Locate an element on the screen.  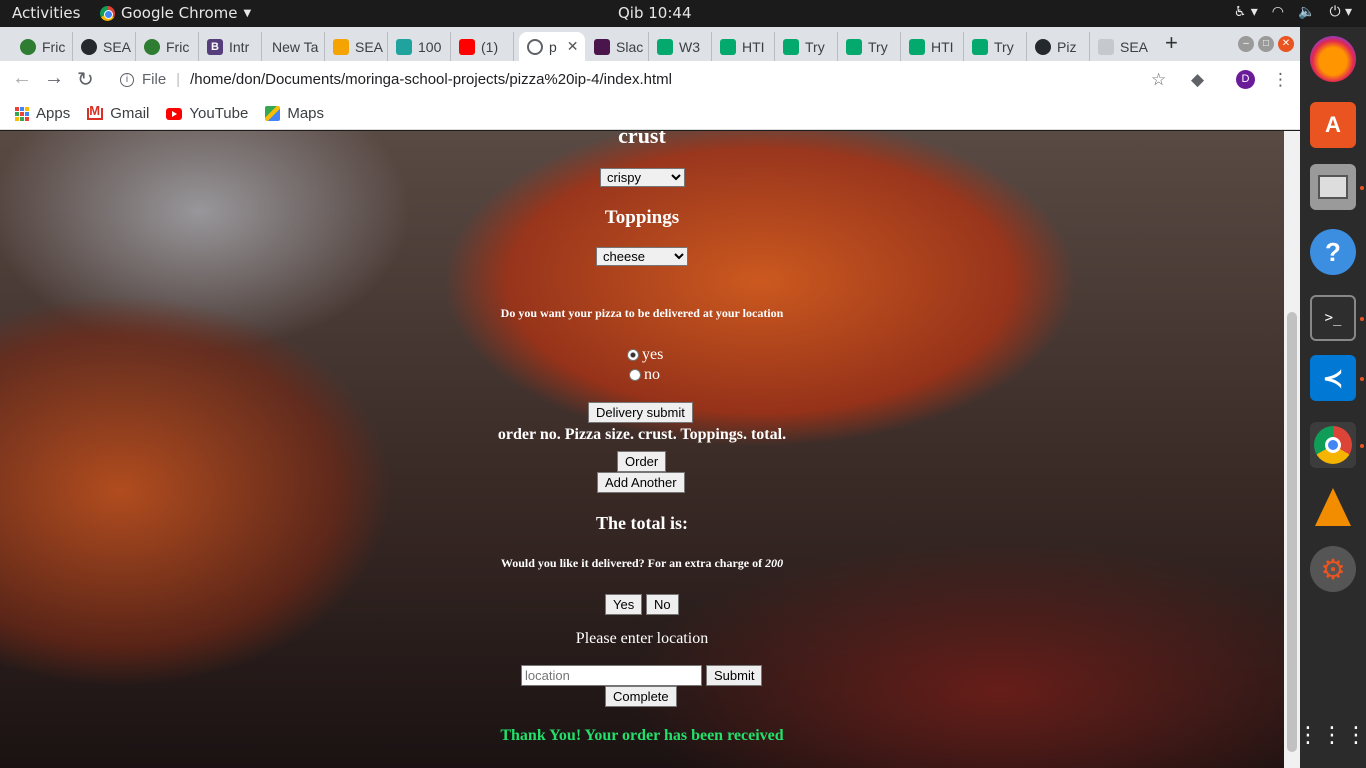
reload-icon: ↻ is located at coordinates (85, 79).